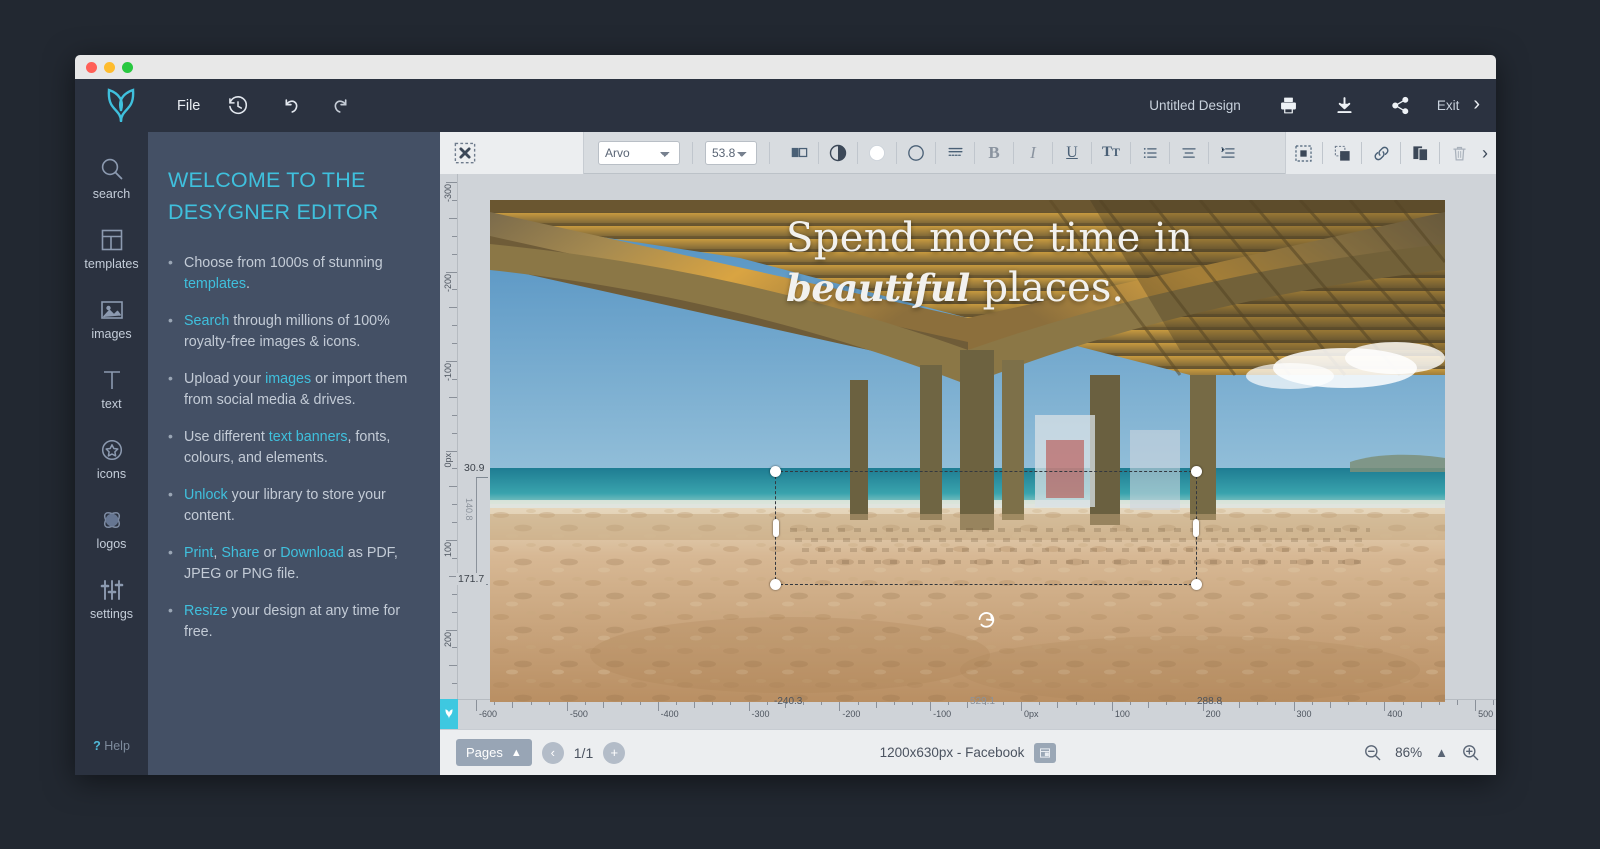 The width and height of the screenshot is (1600, 849). I want to click on chevron-right-icon: ›, so click(1478, 106).